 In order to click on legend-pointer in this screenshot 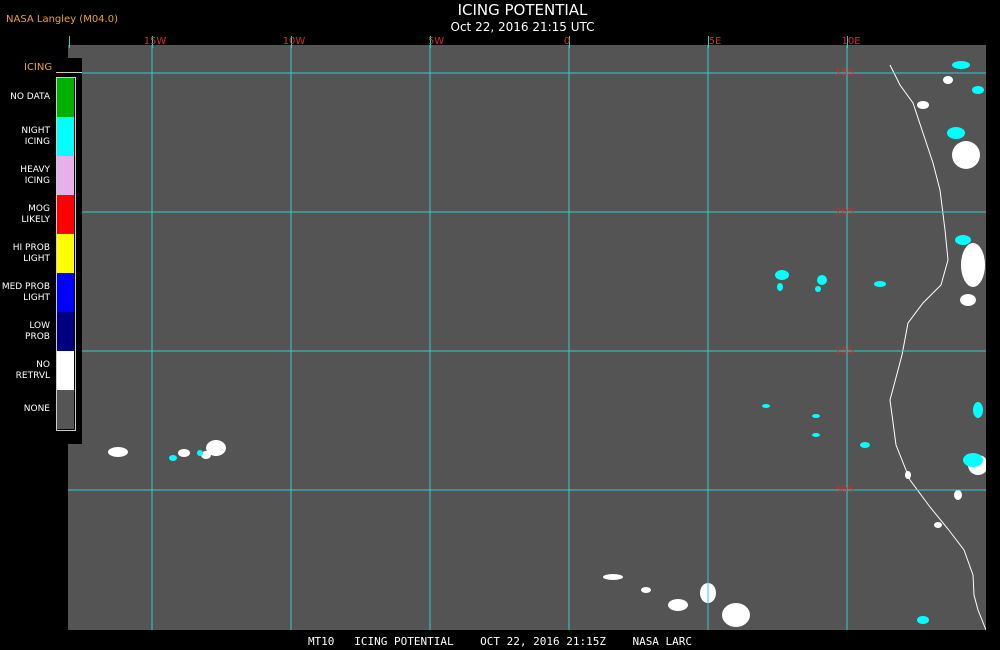, I will do `click(69, 72)`.